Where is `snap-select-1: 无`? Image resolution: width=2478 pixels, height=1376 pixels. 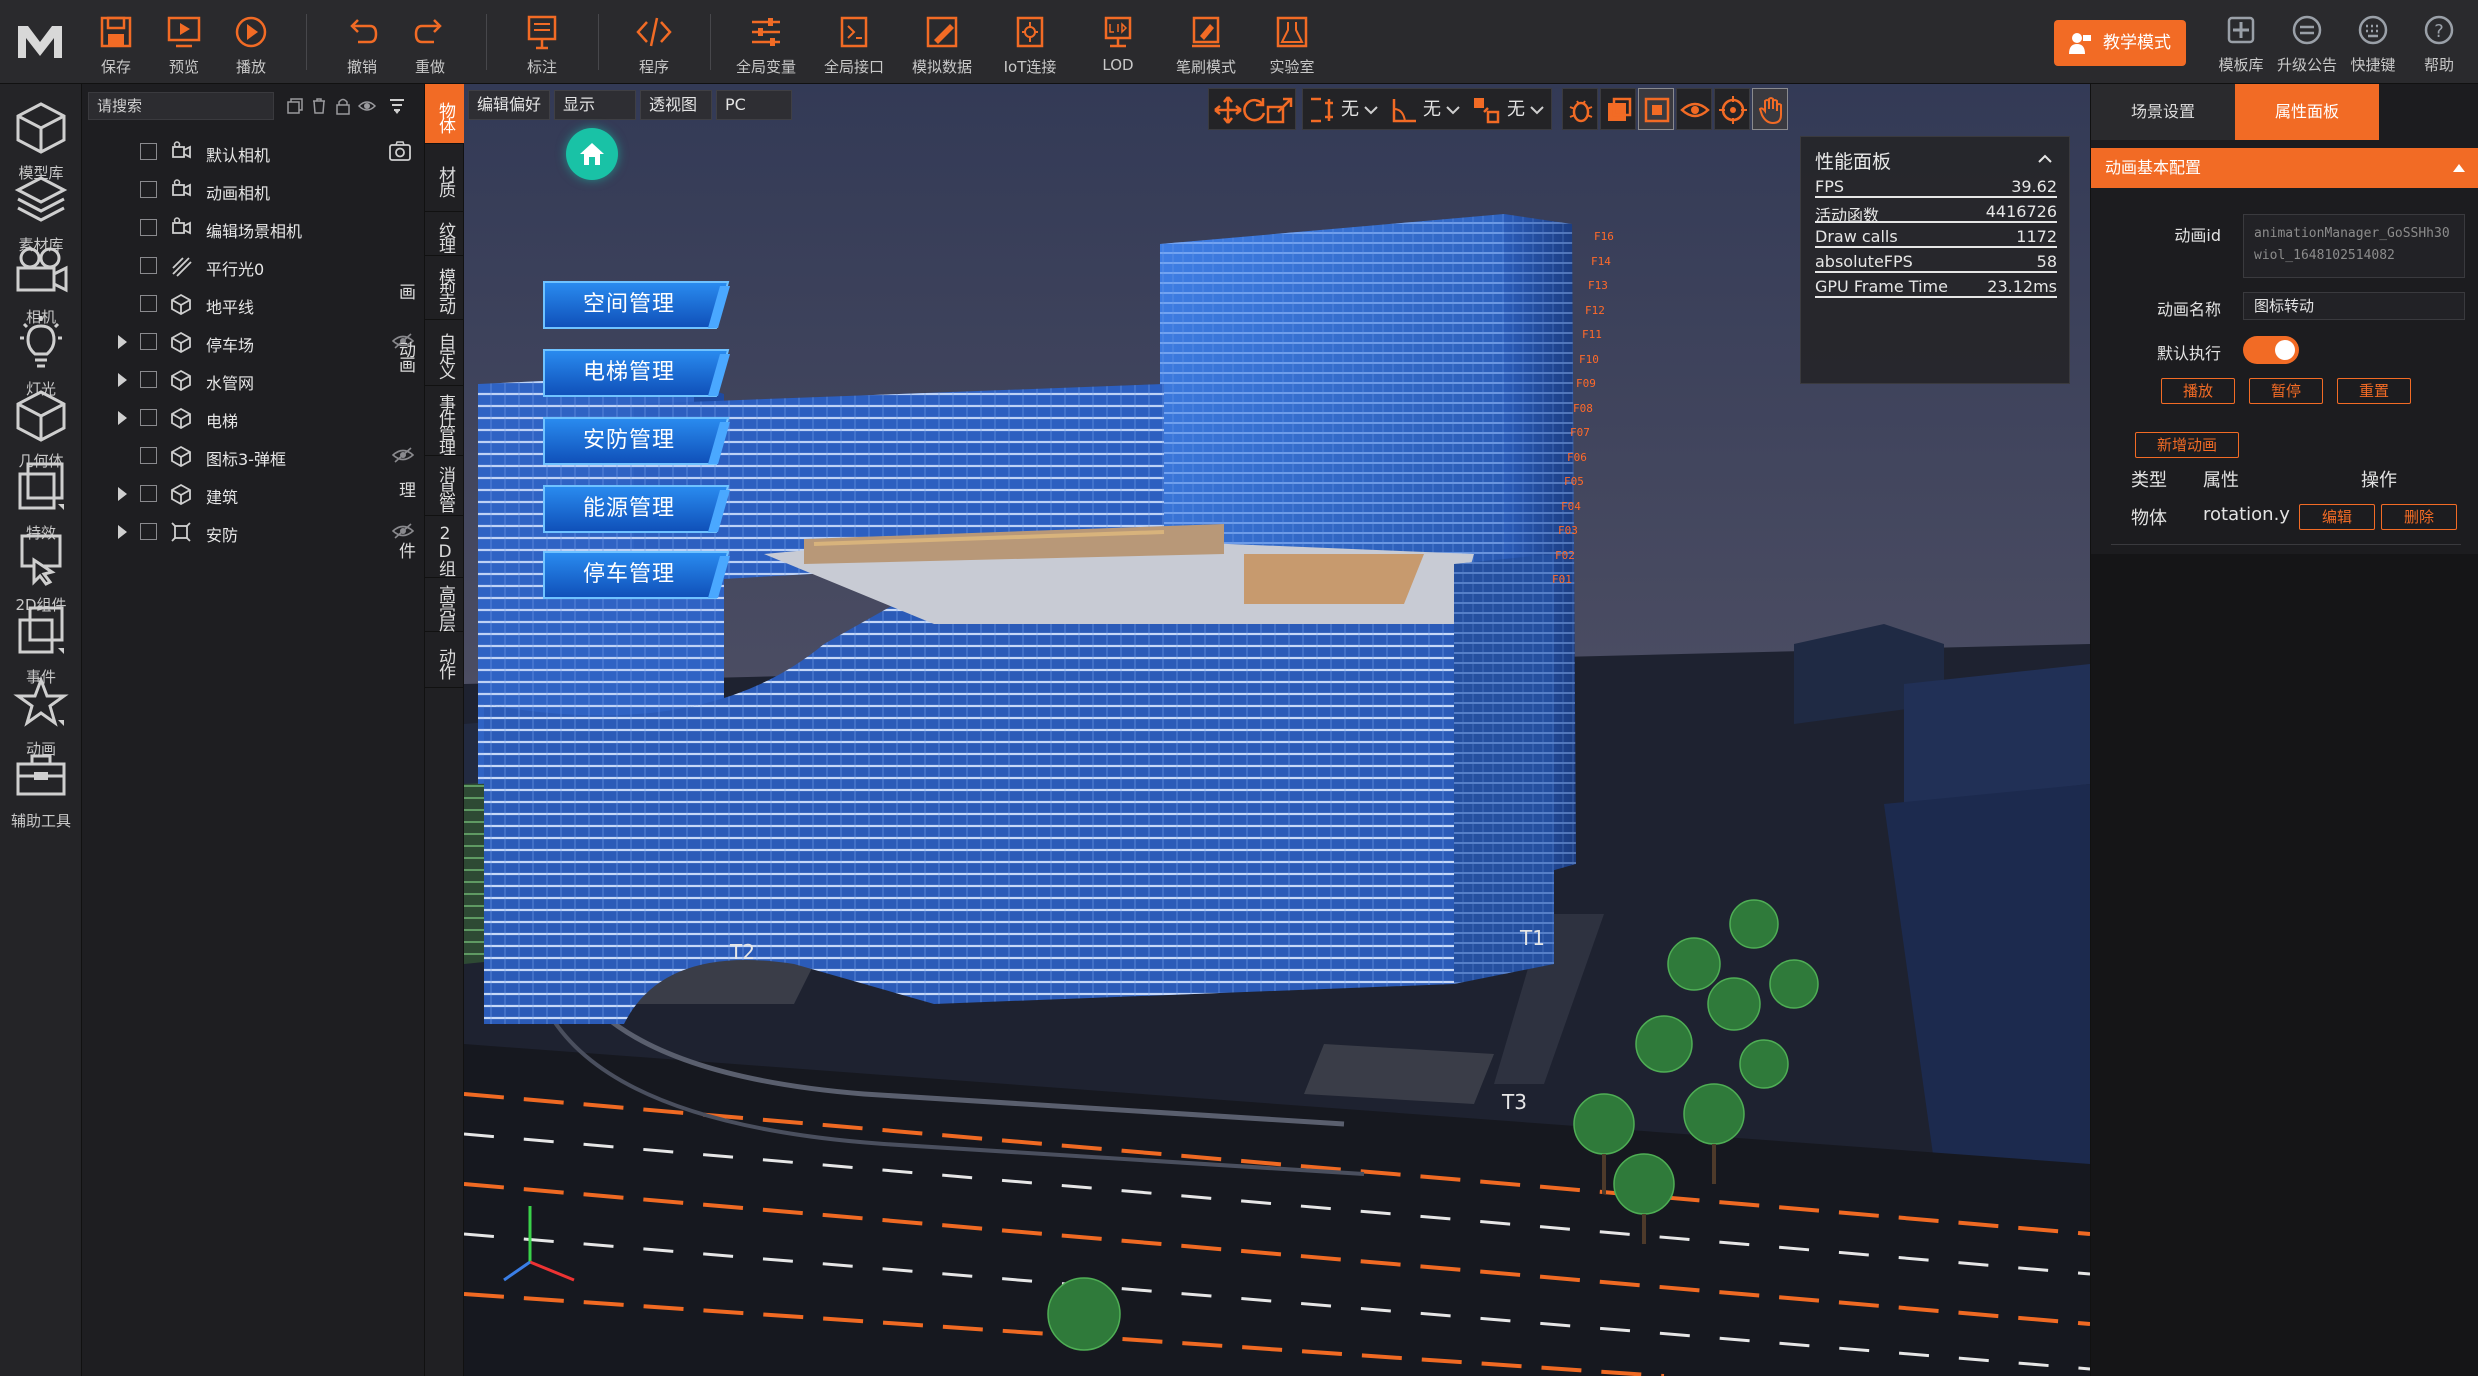 snap-select-1: 无 is located at coordinates (1350, 108).